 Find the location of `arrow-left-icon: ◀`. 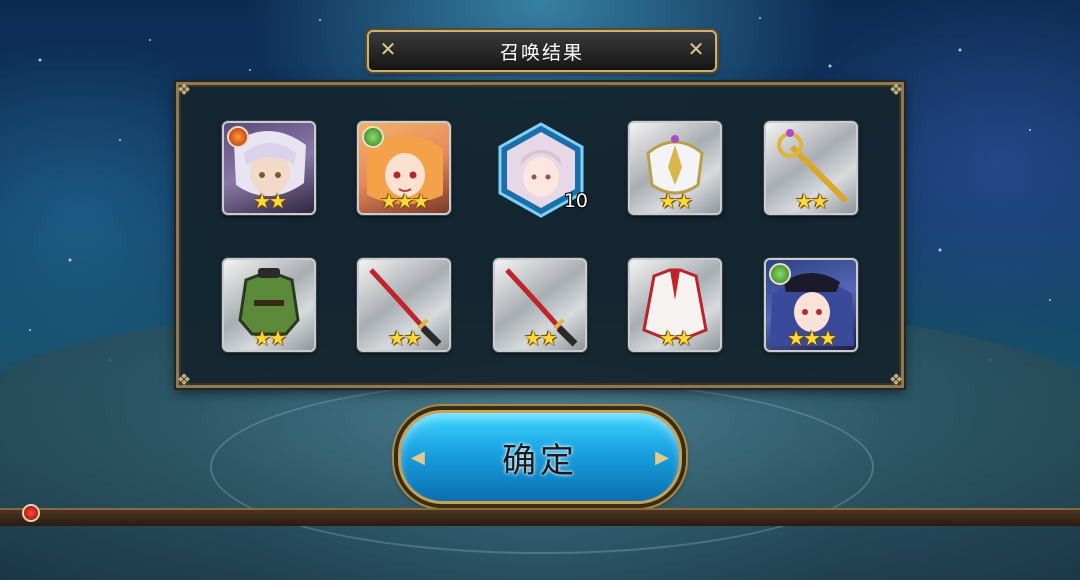

arrow-left-icon: ◀ is located at coordinates (418, 457).